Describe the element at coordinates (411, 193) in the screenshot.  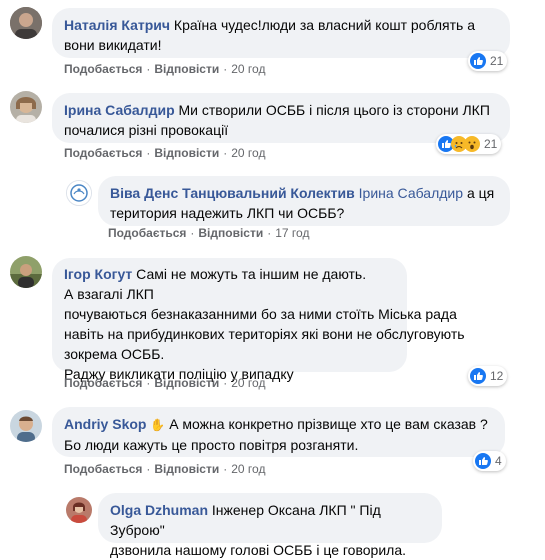
I see `tagged-user: Ірина Сабалдир` at that location.